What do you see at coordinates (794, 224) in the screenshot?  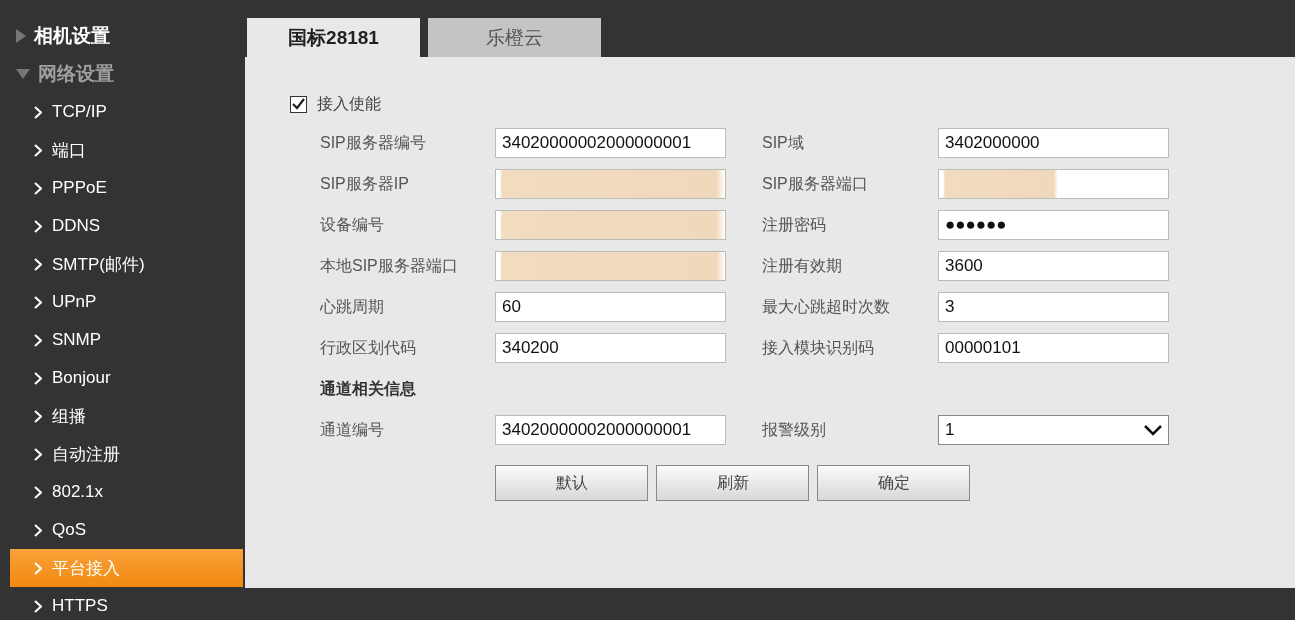 I see `field-label: 注册密码` at bounding box center [794, 224].